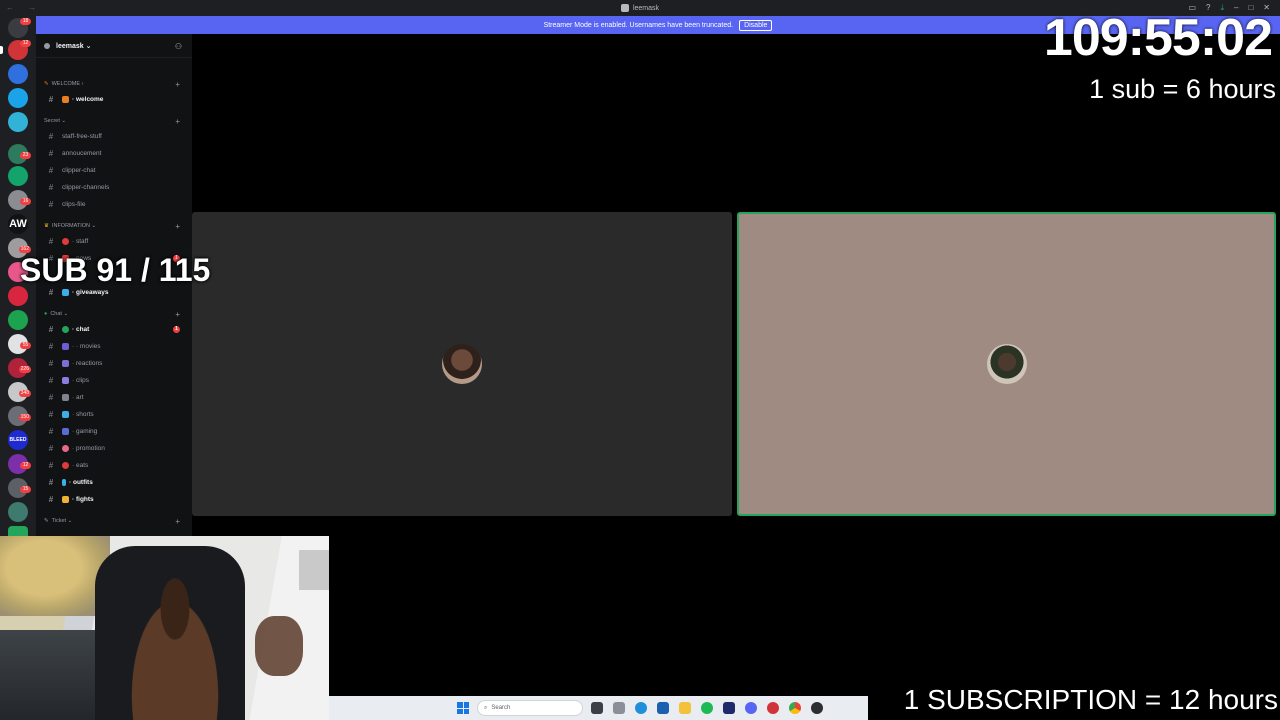  Describe the element at coordinates (663, 708) in the screenshot. I see `store-icon` at that location.